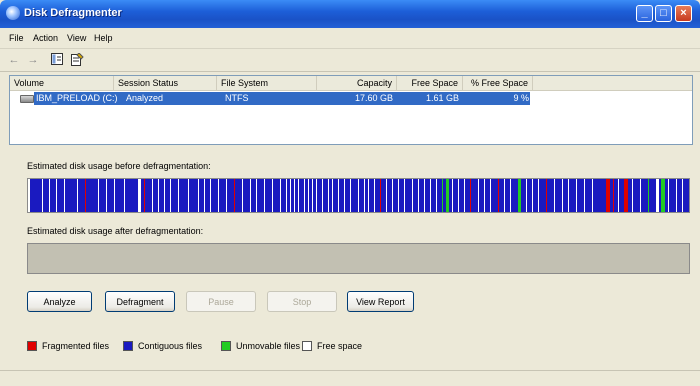  Describe the element at coordinates (16, 38) in the screenshot. I see `menu-file: File` at that location.